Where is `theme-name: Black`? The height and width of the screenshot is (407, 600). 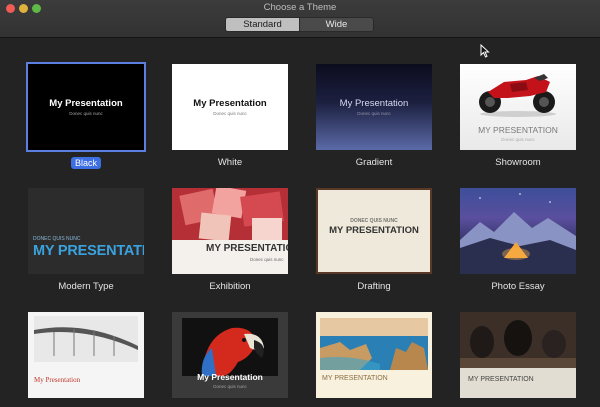 theme-name: Black is located at coordinates (86, 163).